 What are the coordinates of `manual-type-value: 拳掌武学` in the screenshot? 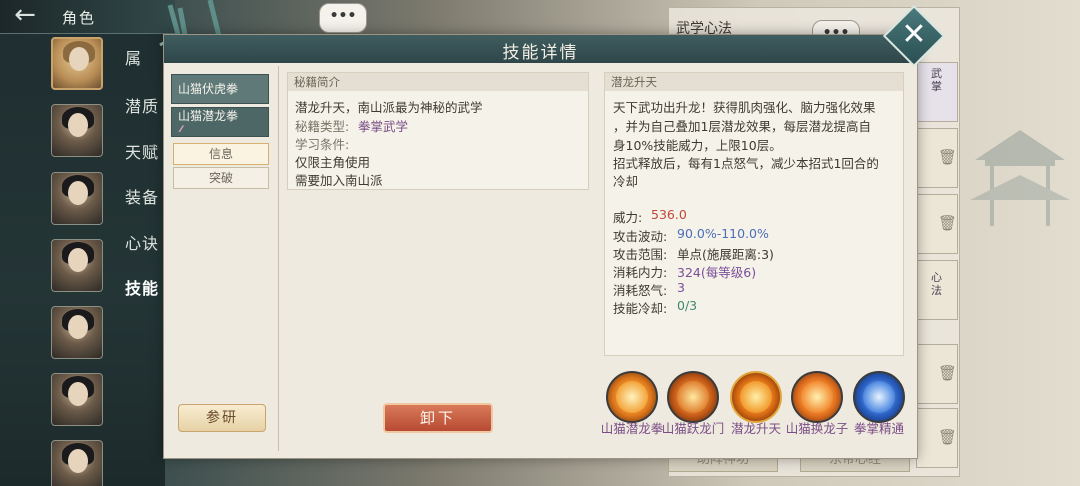 It's located at (383, 126).